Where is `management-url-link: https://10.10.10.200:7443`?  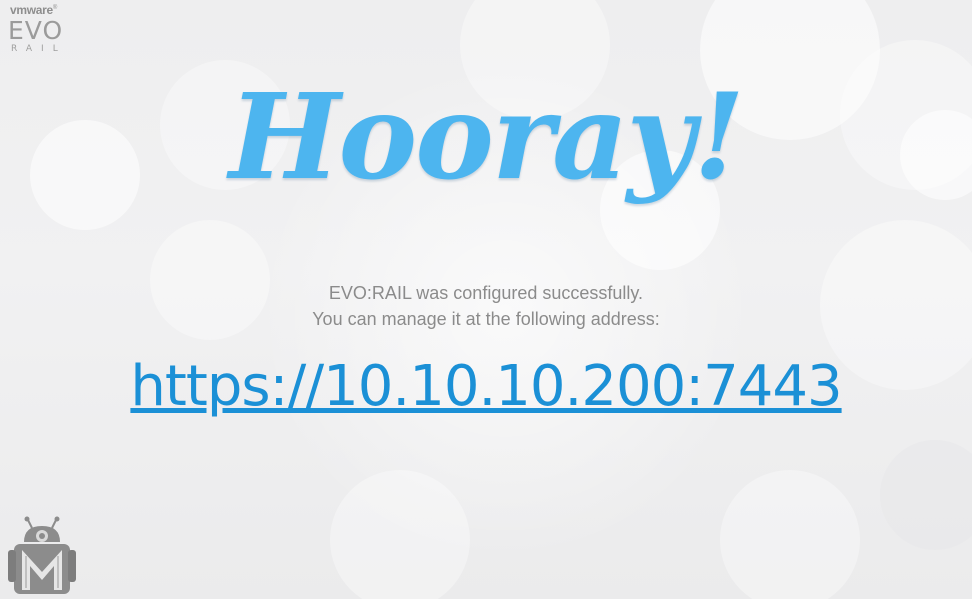 management-url-link: https://10.10.10.200:7443 is located at coordinates (486, 387).